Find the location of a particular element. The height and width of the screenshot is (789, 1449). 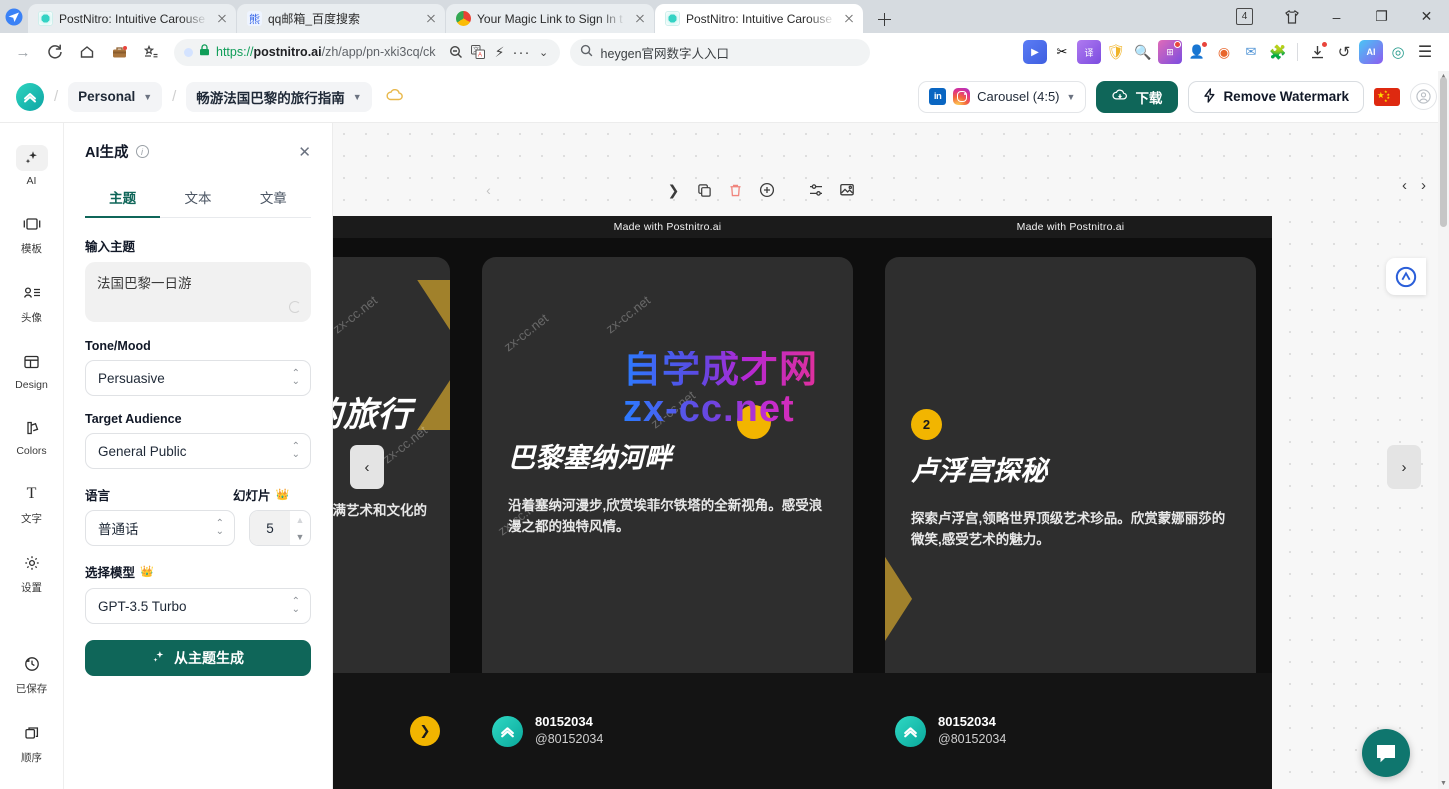

lightning-icon: ⚡ is located at coordinates (500, 52).